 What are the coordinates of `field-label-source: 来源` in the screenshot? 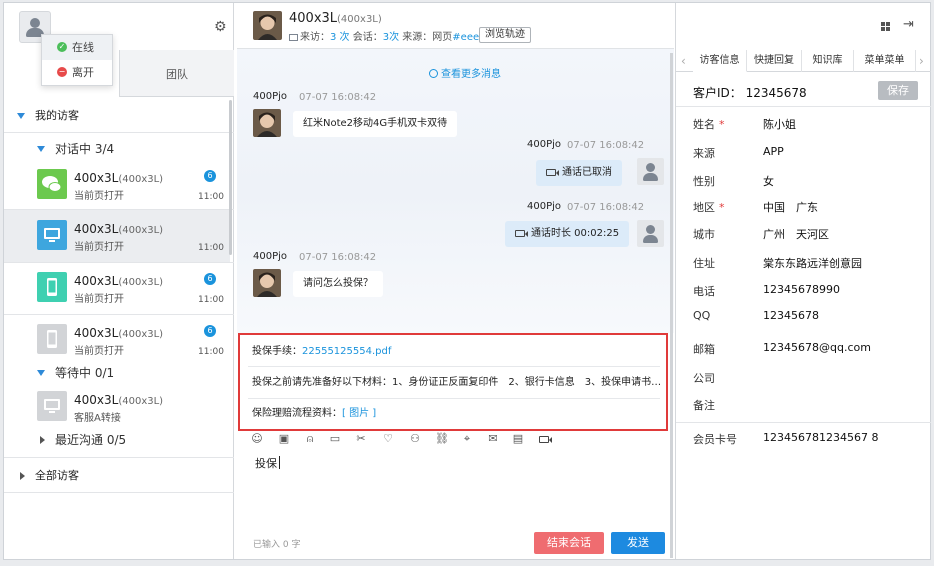 It's located at (704, 153).